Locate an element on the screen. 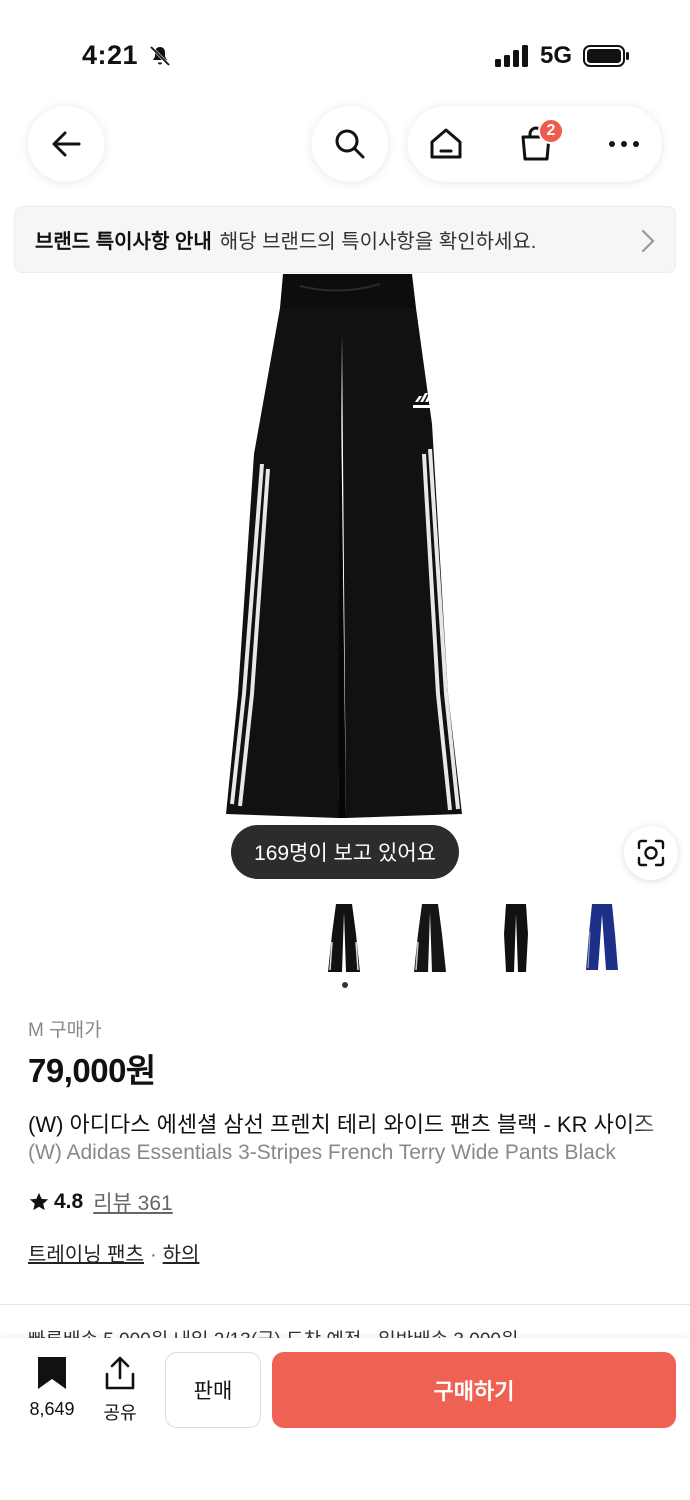  more-dots-icon is located at coordinates (624, 144).